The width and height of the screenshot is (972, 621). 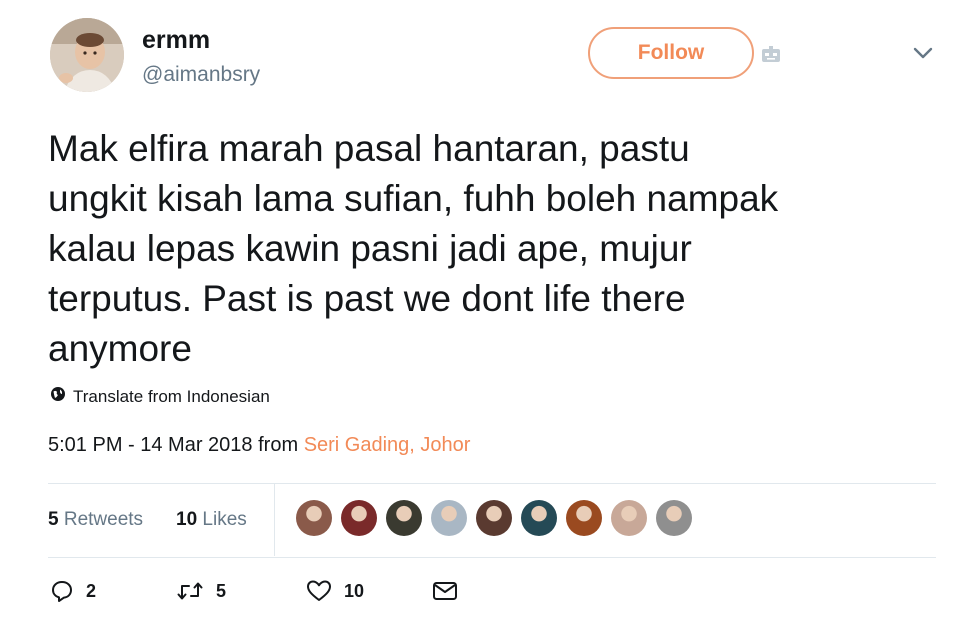 What do you see at coordinates (190, 591) in the screenshot?
I see `retweet-icon` at bounding box center [190, 591].